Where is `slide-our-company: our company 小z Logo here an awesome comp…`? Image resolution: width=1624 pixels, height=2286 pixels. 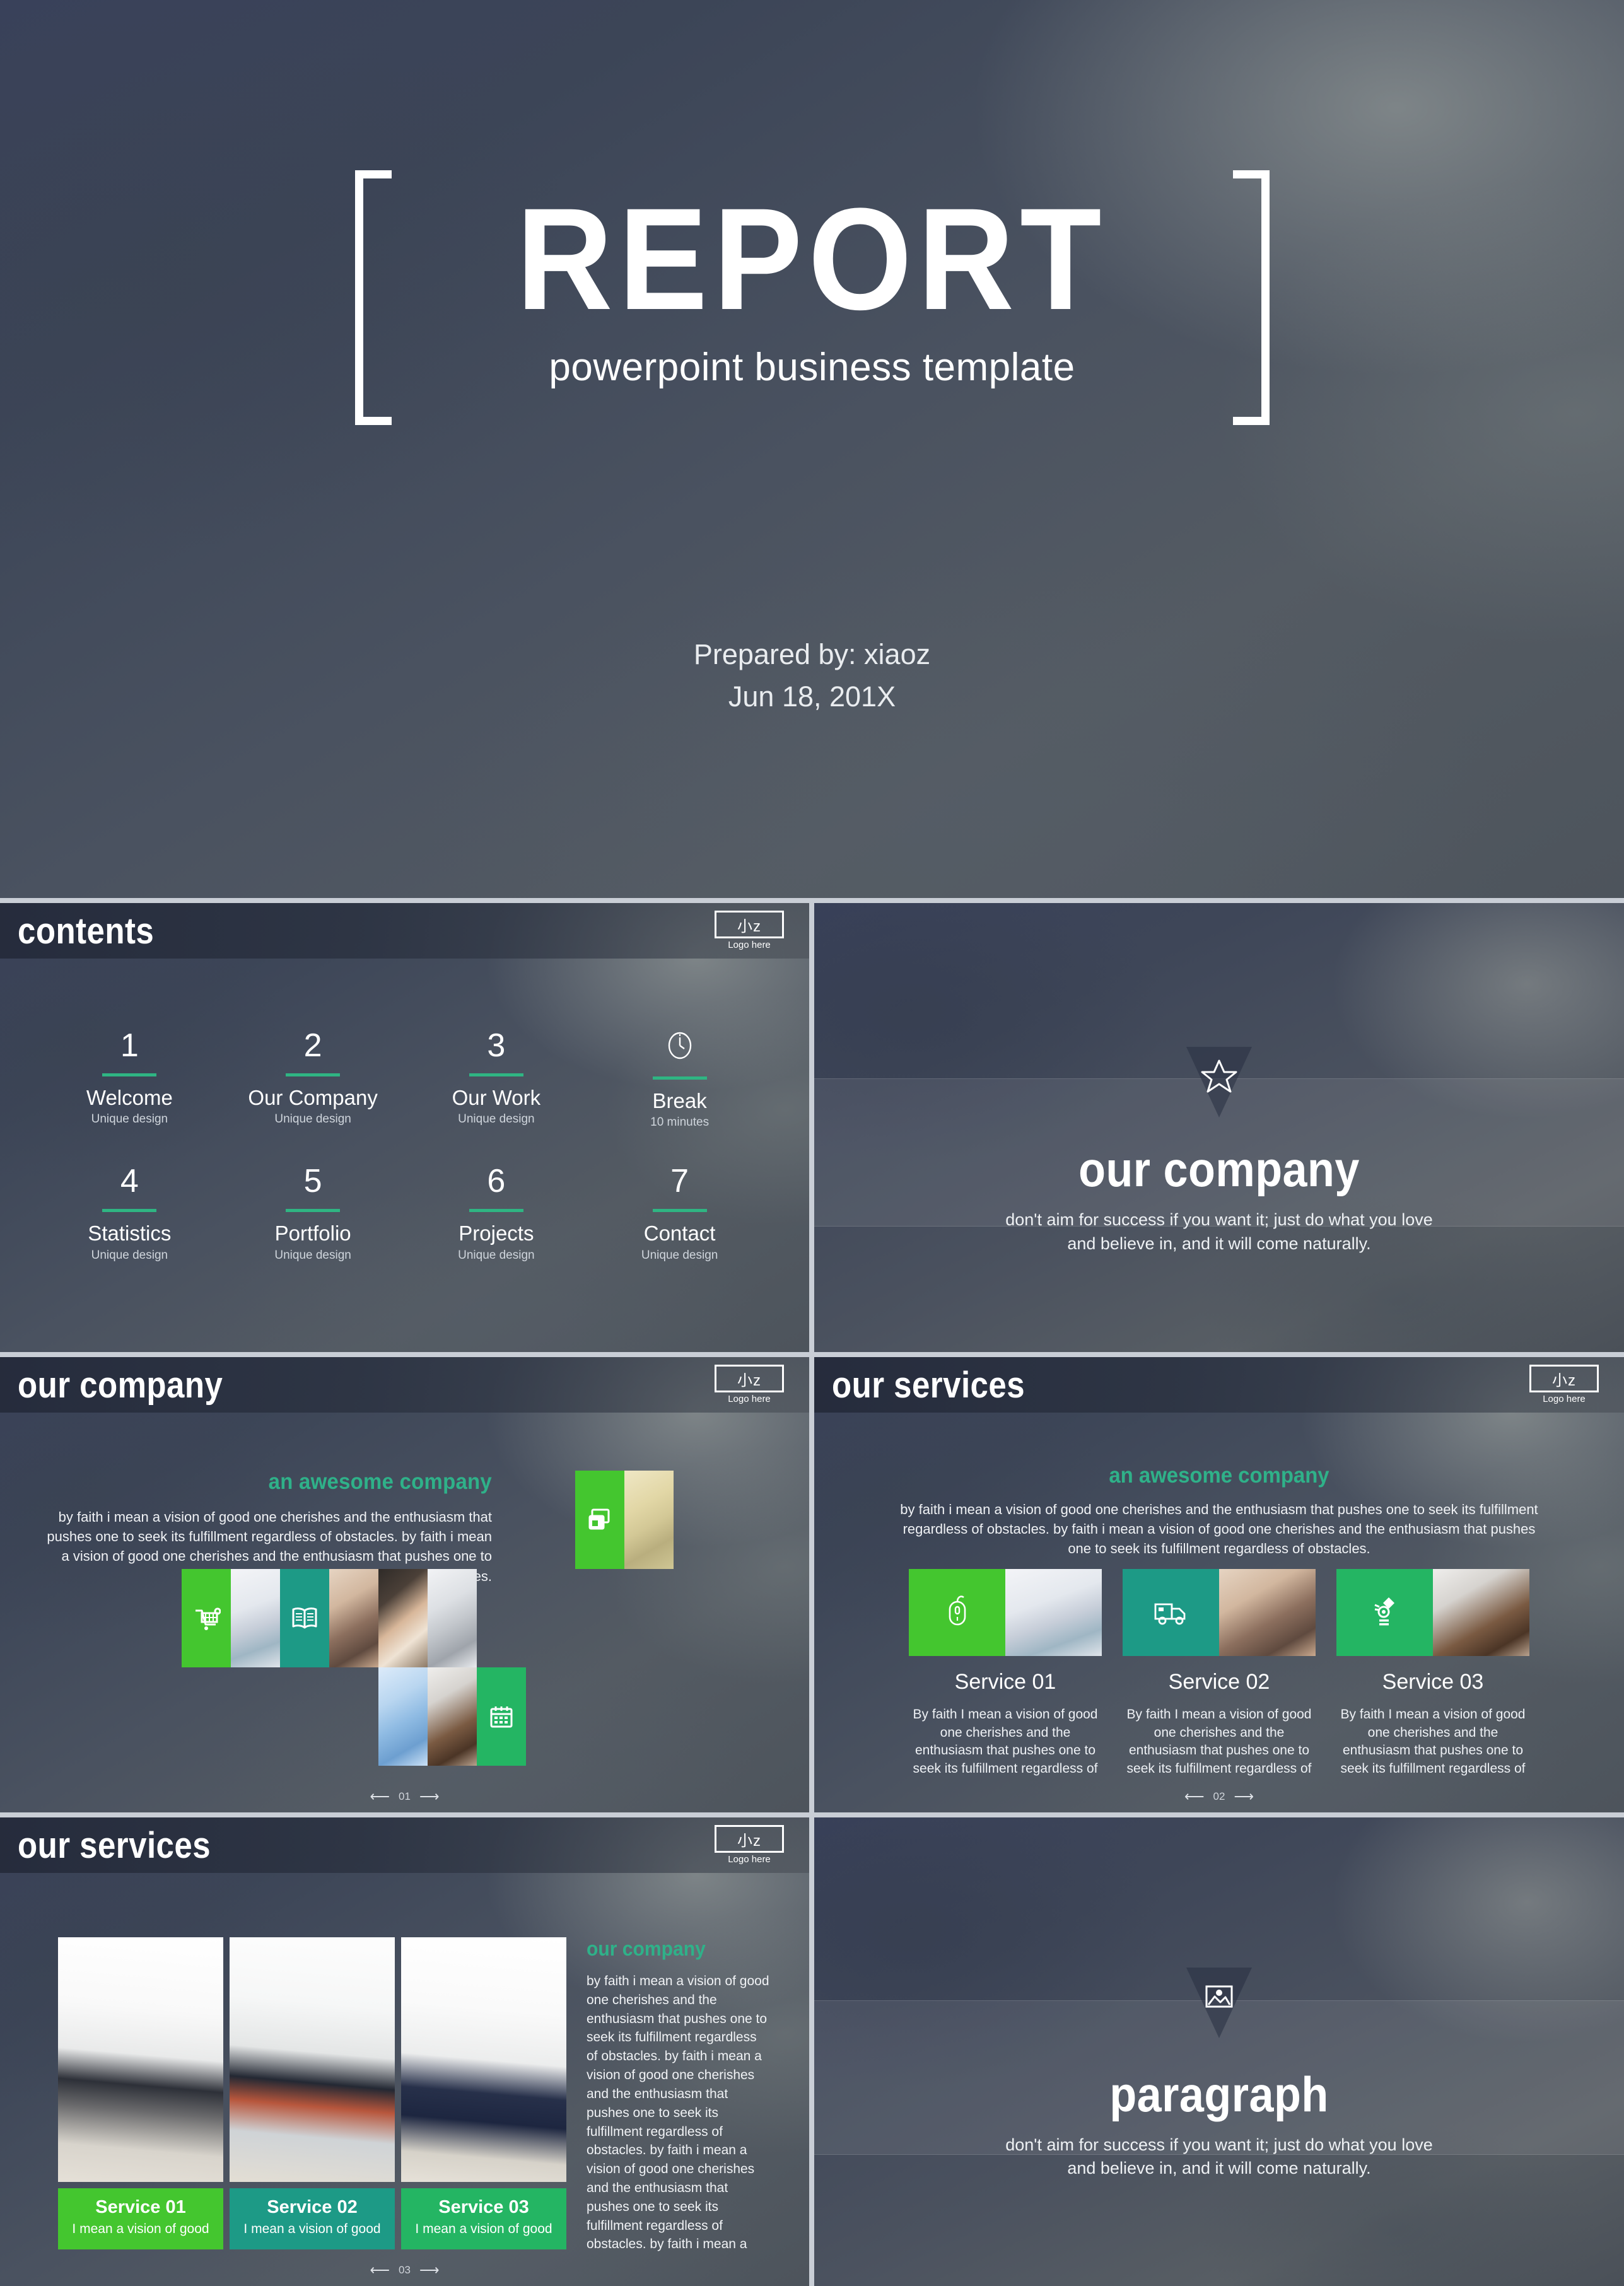 slide-our-company: our company 小z Logo here an awesome comp… is located at coordinates (405, 1584).